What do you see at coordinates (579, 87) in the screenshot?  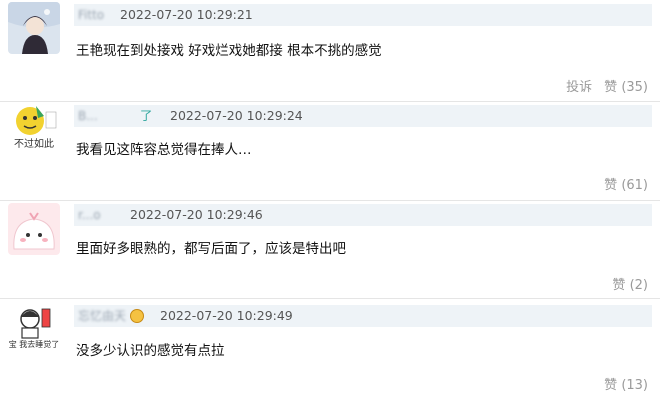 I see `report-button: 投诉` at bounding box center [579, 87].